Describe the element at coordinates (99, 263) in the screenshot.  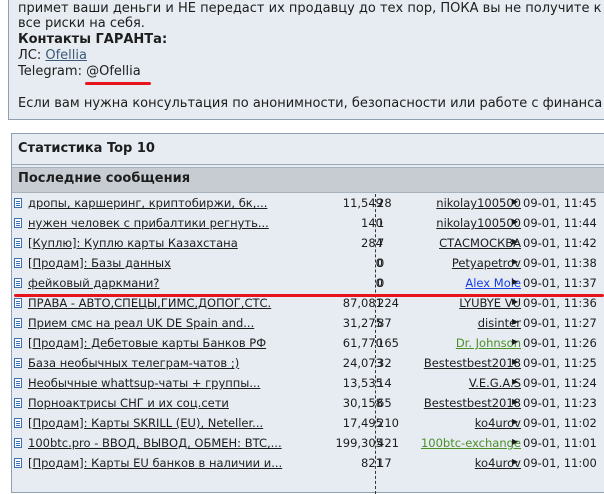
I see `post-title-link: [Продам]: Базы данных` at that location.